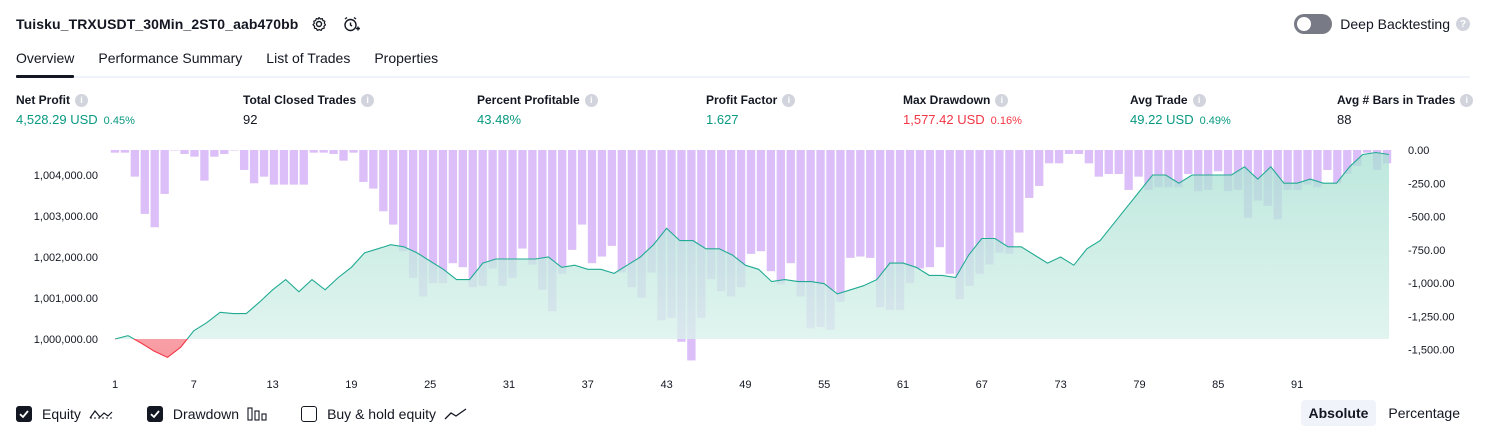 This screenshot has height=438, width=1486. I want to click on metric-avg-trade: Avg Trade i 49.22 USD 0.49%, so click(1180, 110).